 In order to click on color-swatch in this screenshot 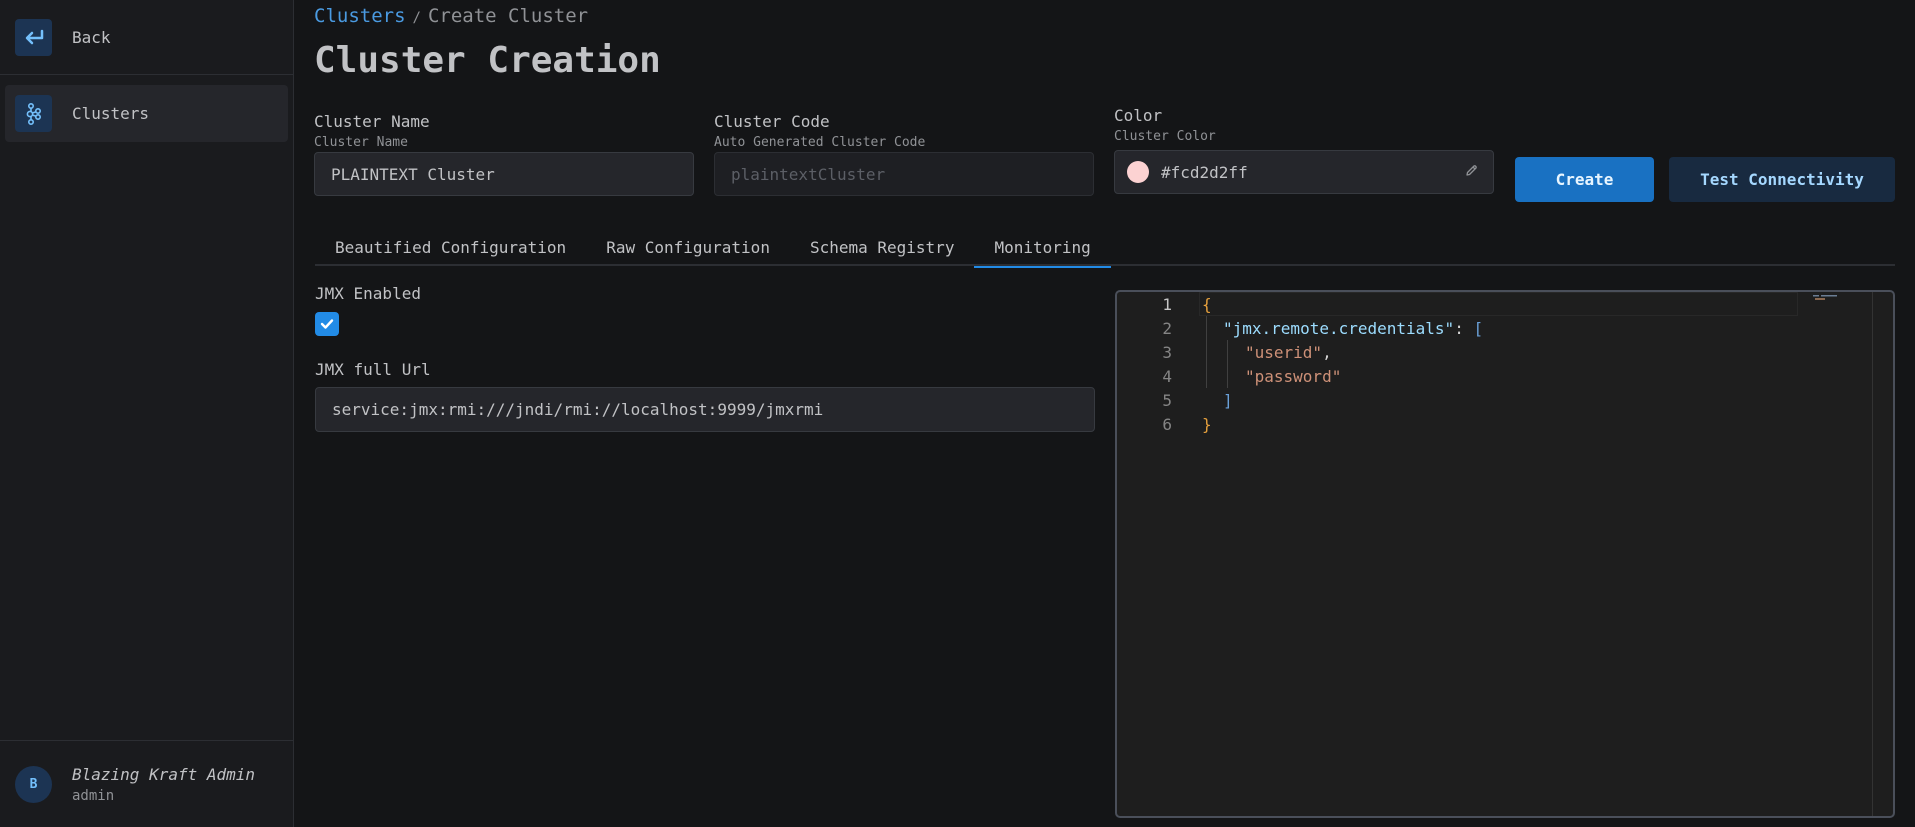, I will do `click(1138, 172)`.